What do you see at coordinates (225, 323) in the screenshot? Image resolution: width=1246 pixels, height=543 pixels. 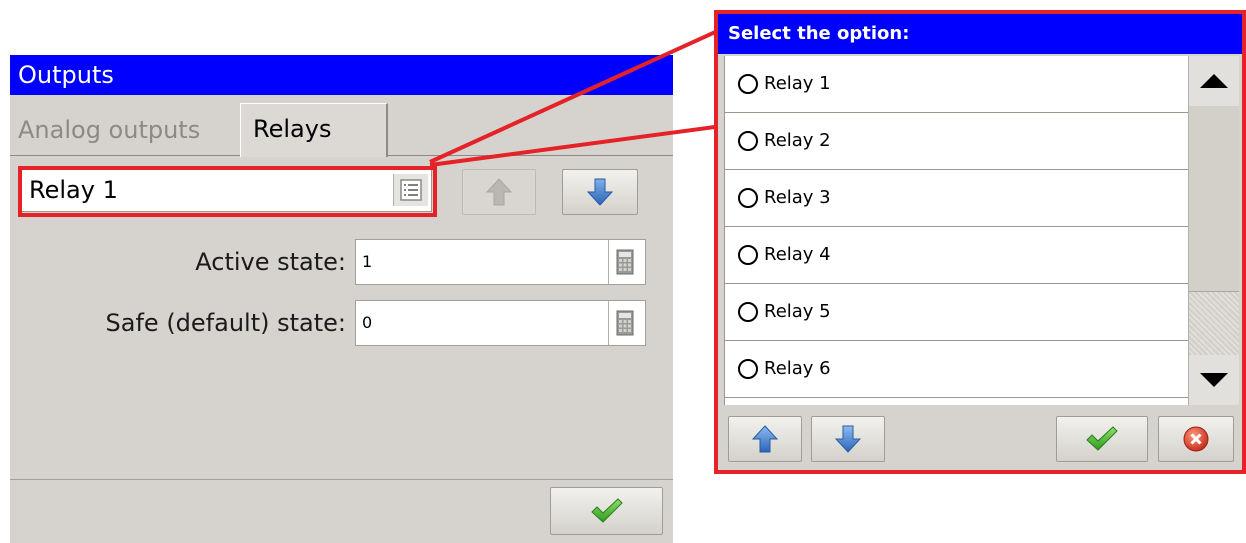 I see `safe-state-label: Safe (default) state:` at bounding box center [225, 323].